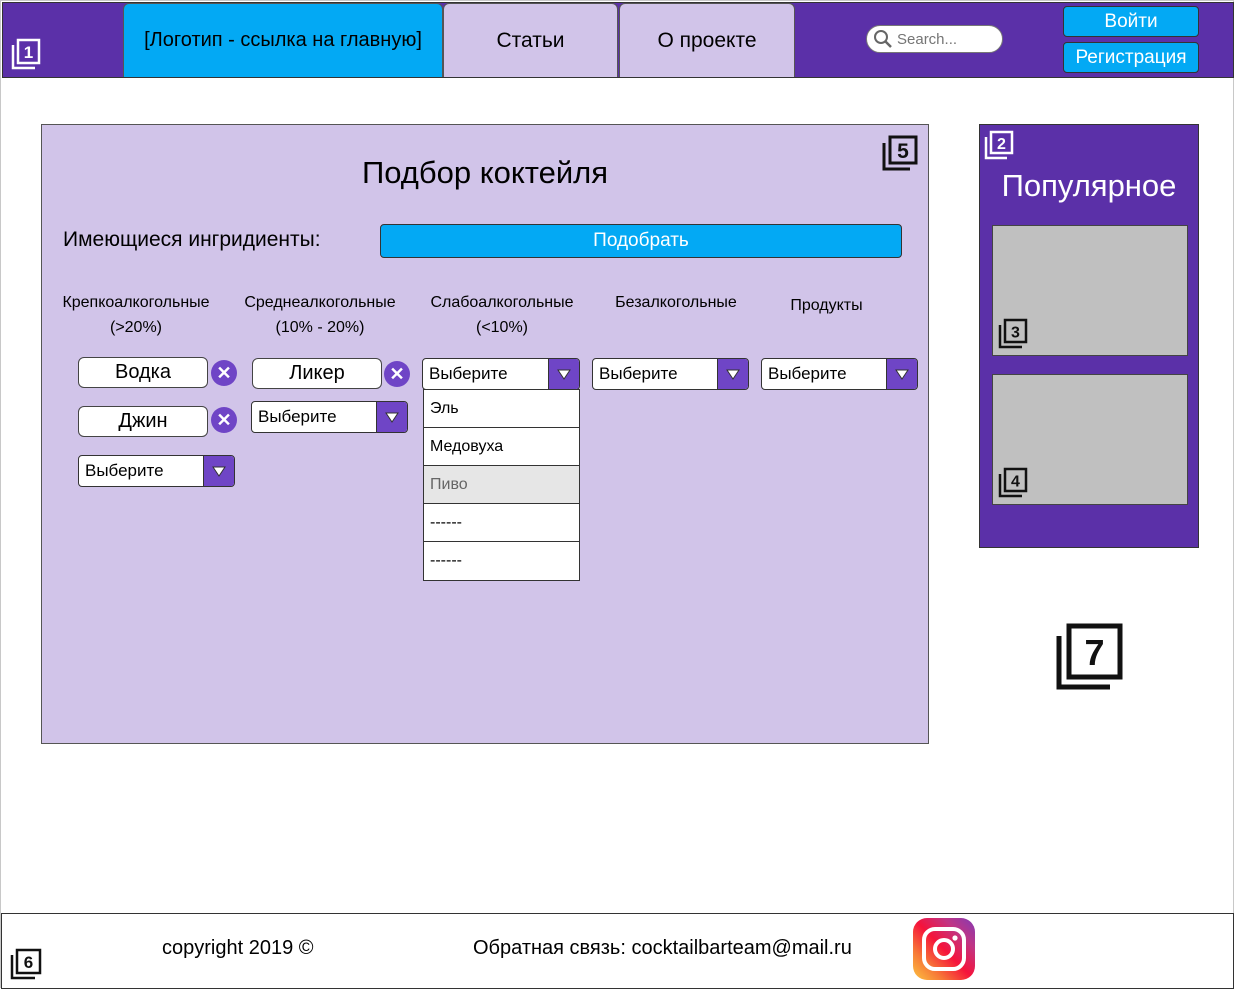 This screenshot has height=990, width=1236. I want to click on column-name: Безалкогольные, so click(676, 302).